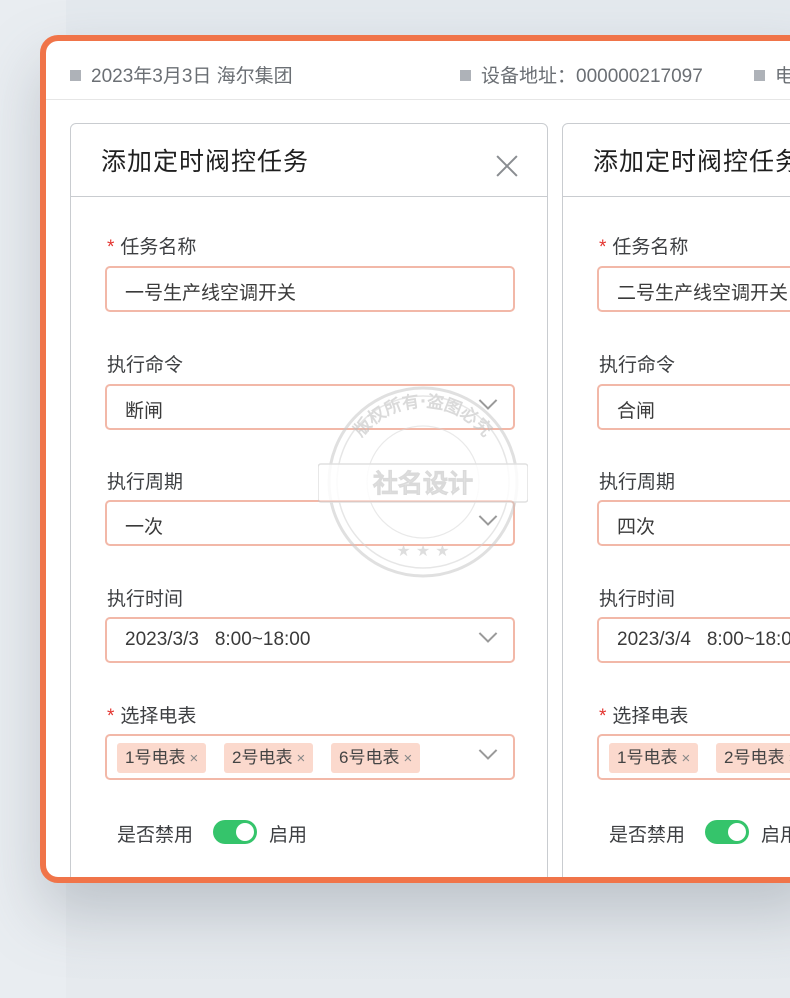 This screenshot has height=998, width=790. What do you see at coordinates (693, 289) in the screenshot?
I see `task-name-input: 二号生产线空调开关` at bounding box center [693, 289].